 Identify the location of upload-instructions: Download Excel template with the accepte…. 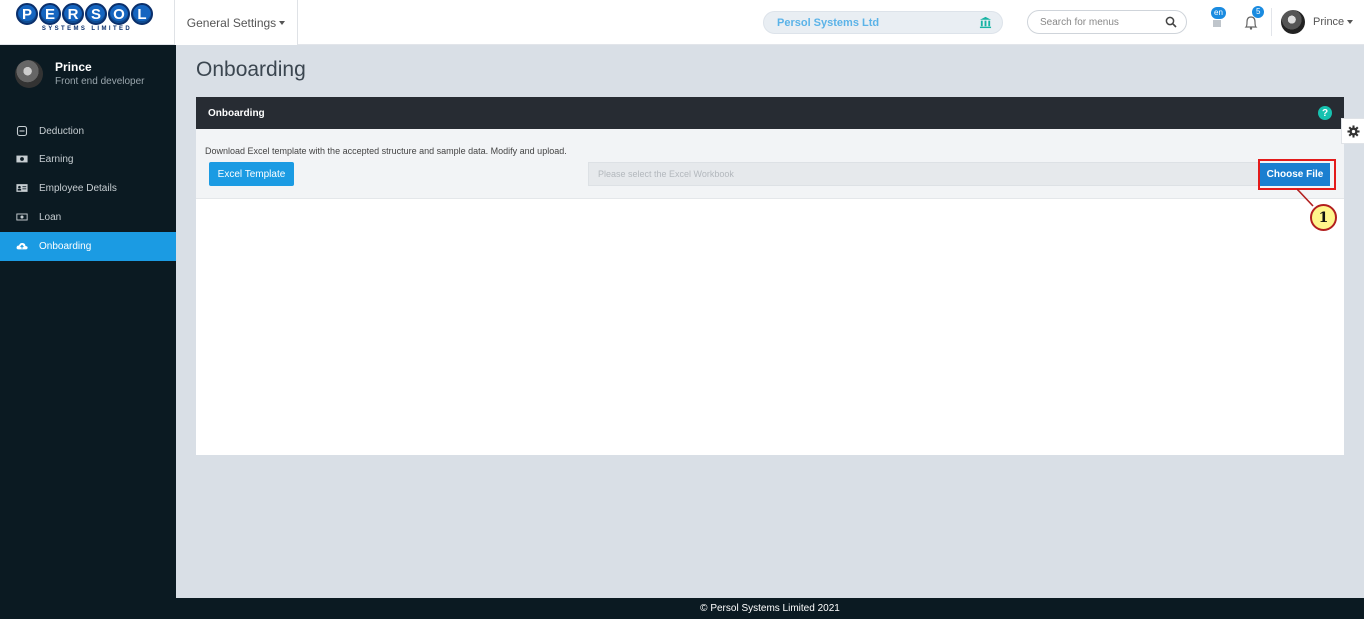
(386, 151).